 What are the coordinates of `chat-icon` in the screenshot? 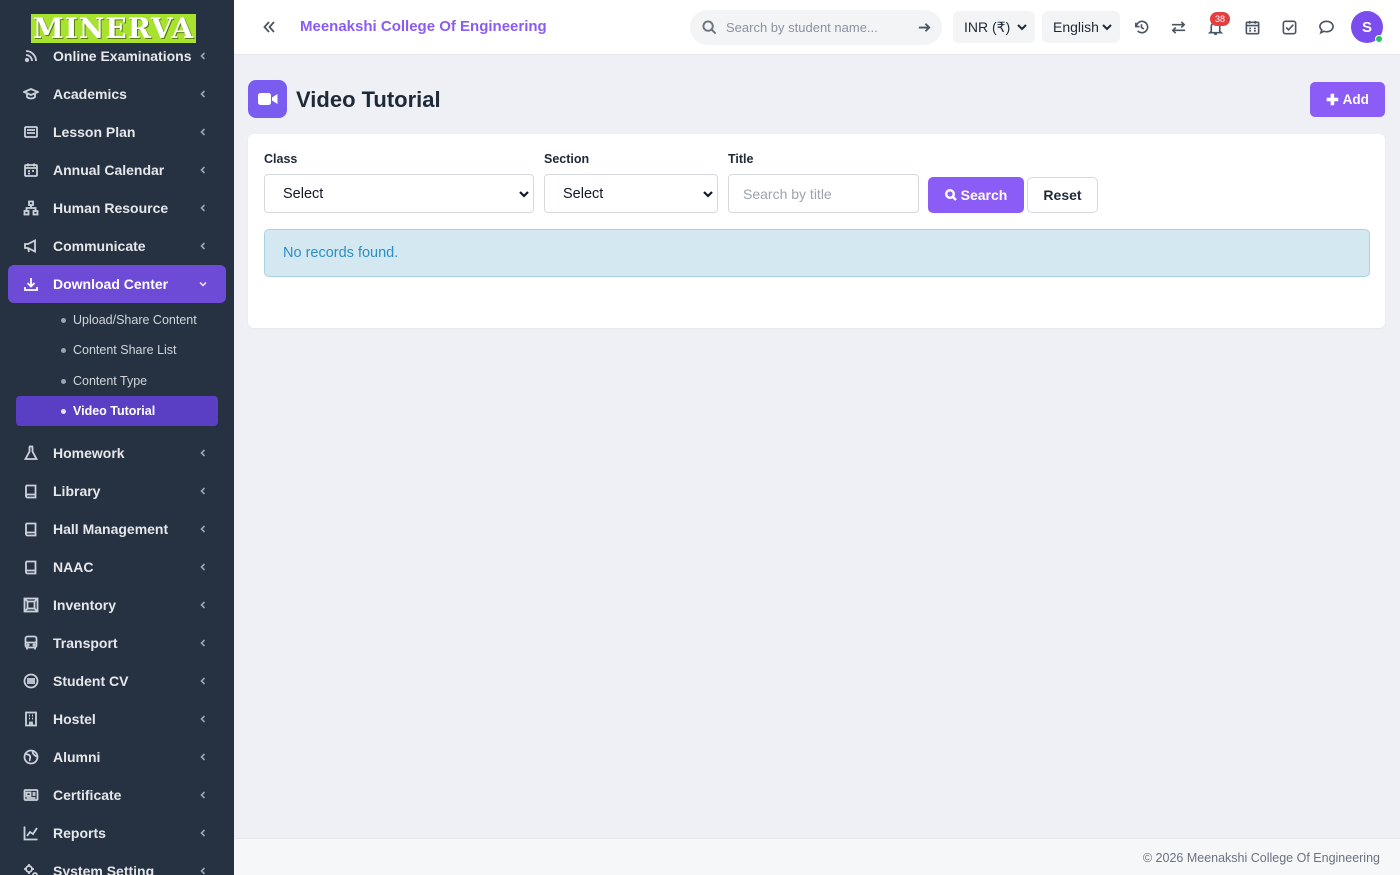 It's located at (1326, 27).